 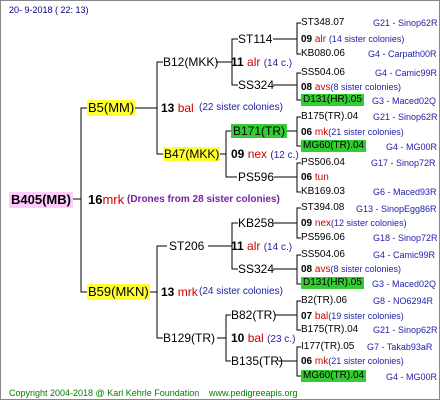 I want to click on row-count: 09, so click(x=307, y=39).